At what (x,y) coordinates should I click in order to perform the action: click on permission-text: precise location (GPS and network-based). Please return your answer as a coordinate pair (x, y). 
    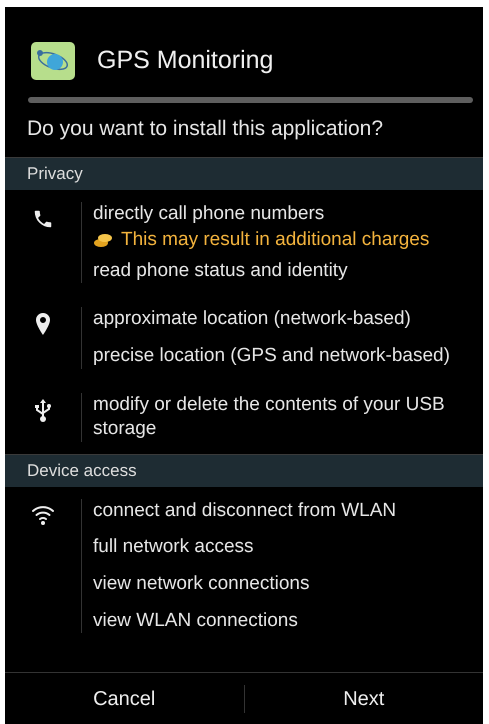
    Looking at the image, I should click on (271, 356).